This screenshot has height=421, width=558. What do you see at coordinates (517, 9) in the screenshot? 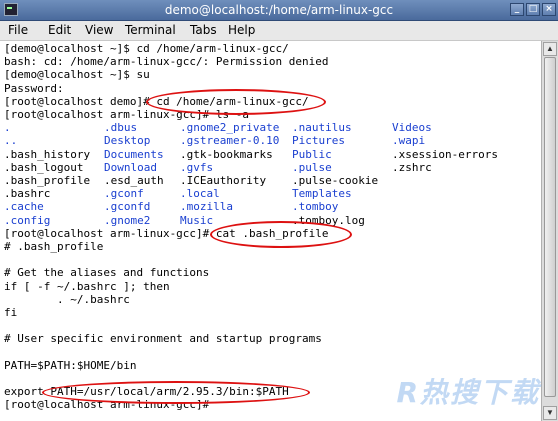
I see `minimize-button: _` at bounding box center [517, 9].